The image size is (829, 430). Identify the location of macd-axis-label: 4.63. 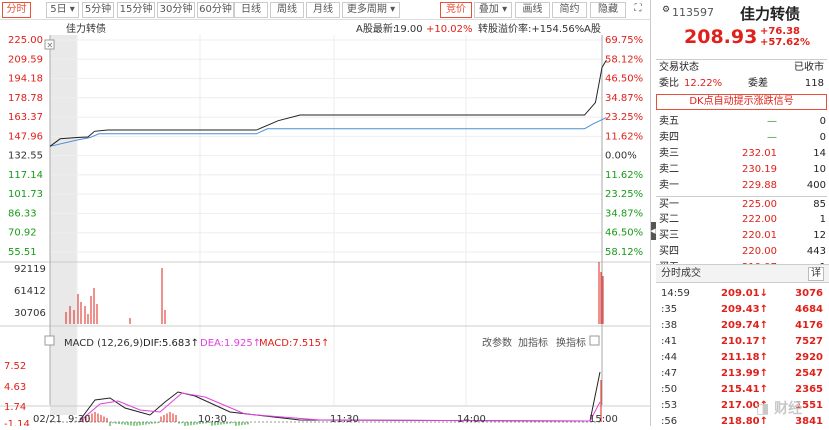
(15, 387).